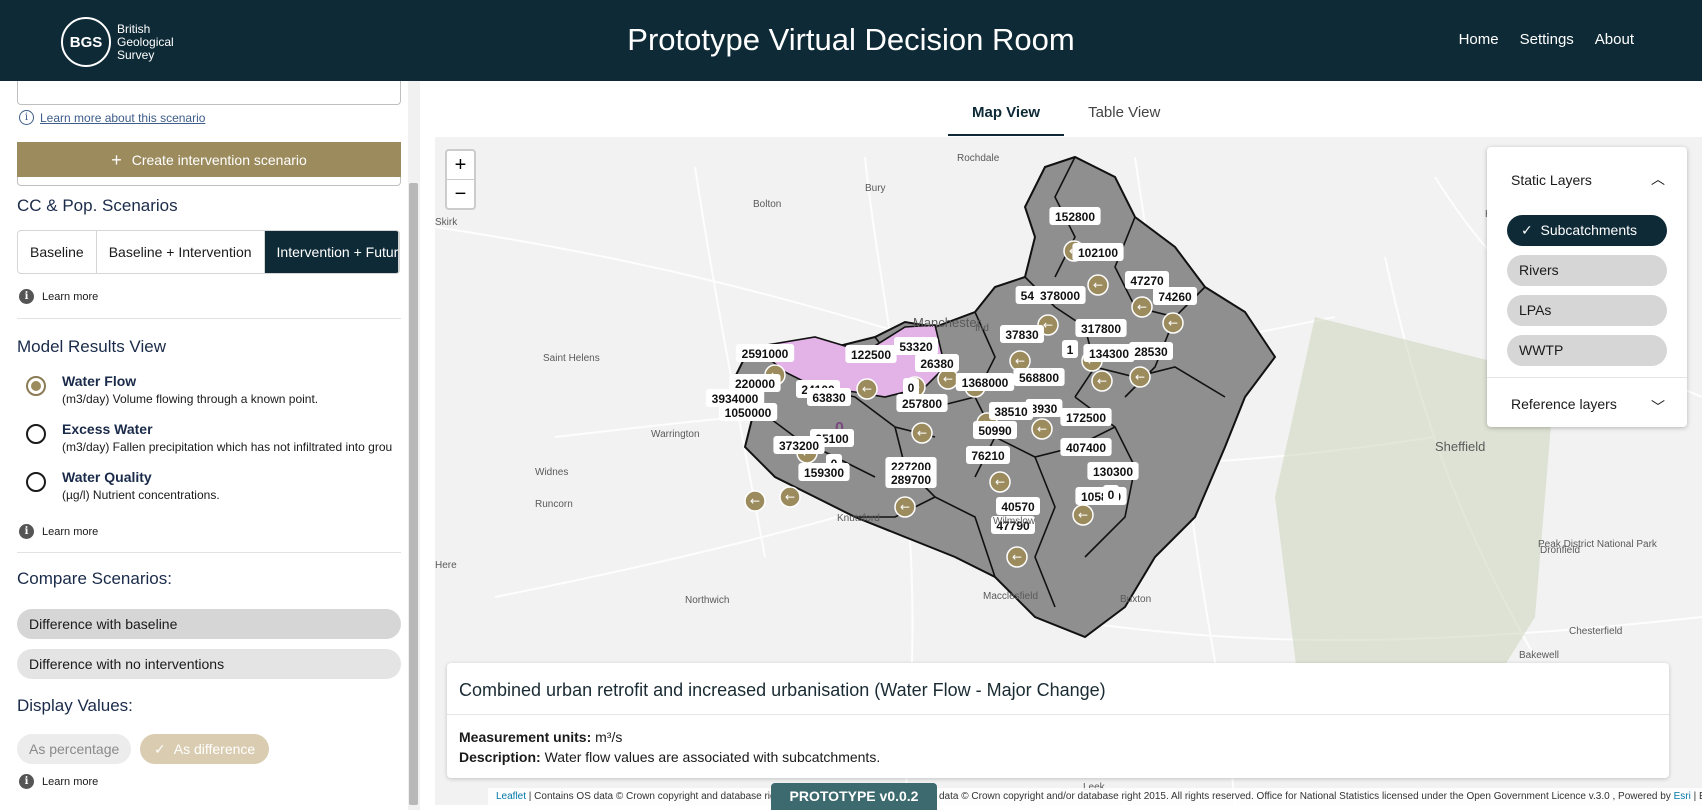  What do you see at coordinates (413, 494) in the screenshot?
I see `sidebar-scrollbar-thumb` at bounding box center [413, 494].